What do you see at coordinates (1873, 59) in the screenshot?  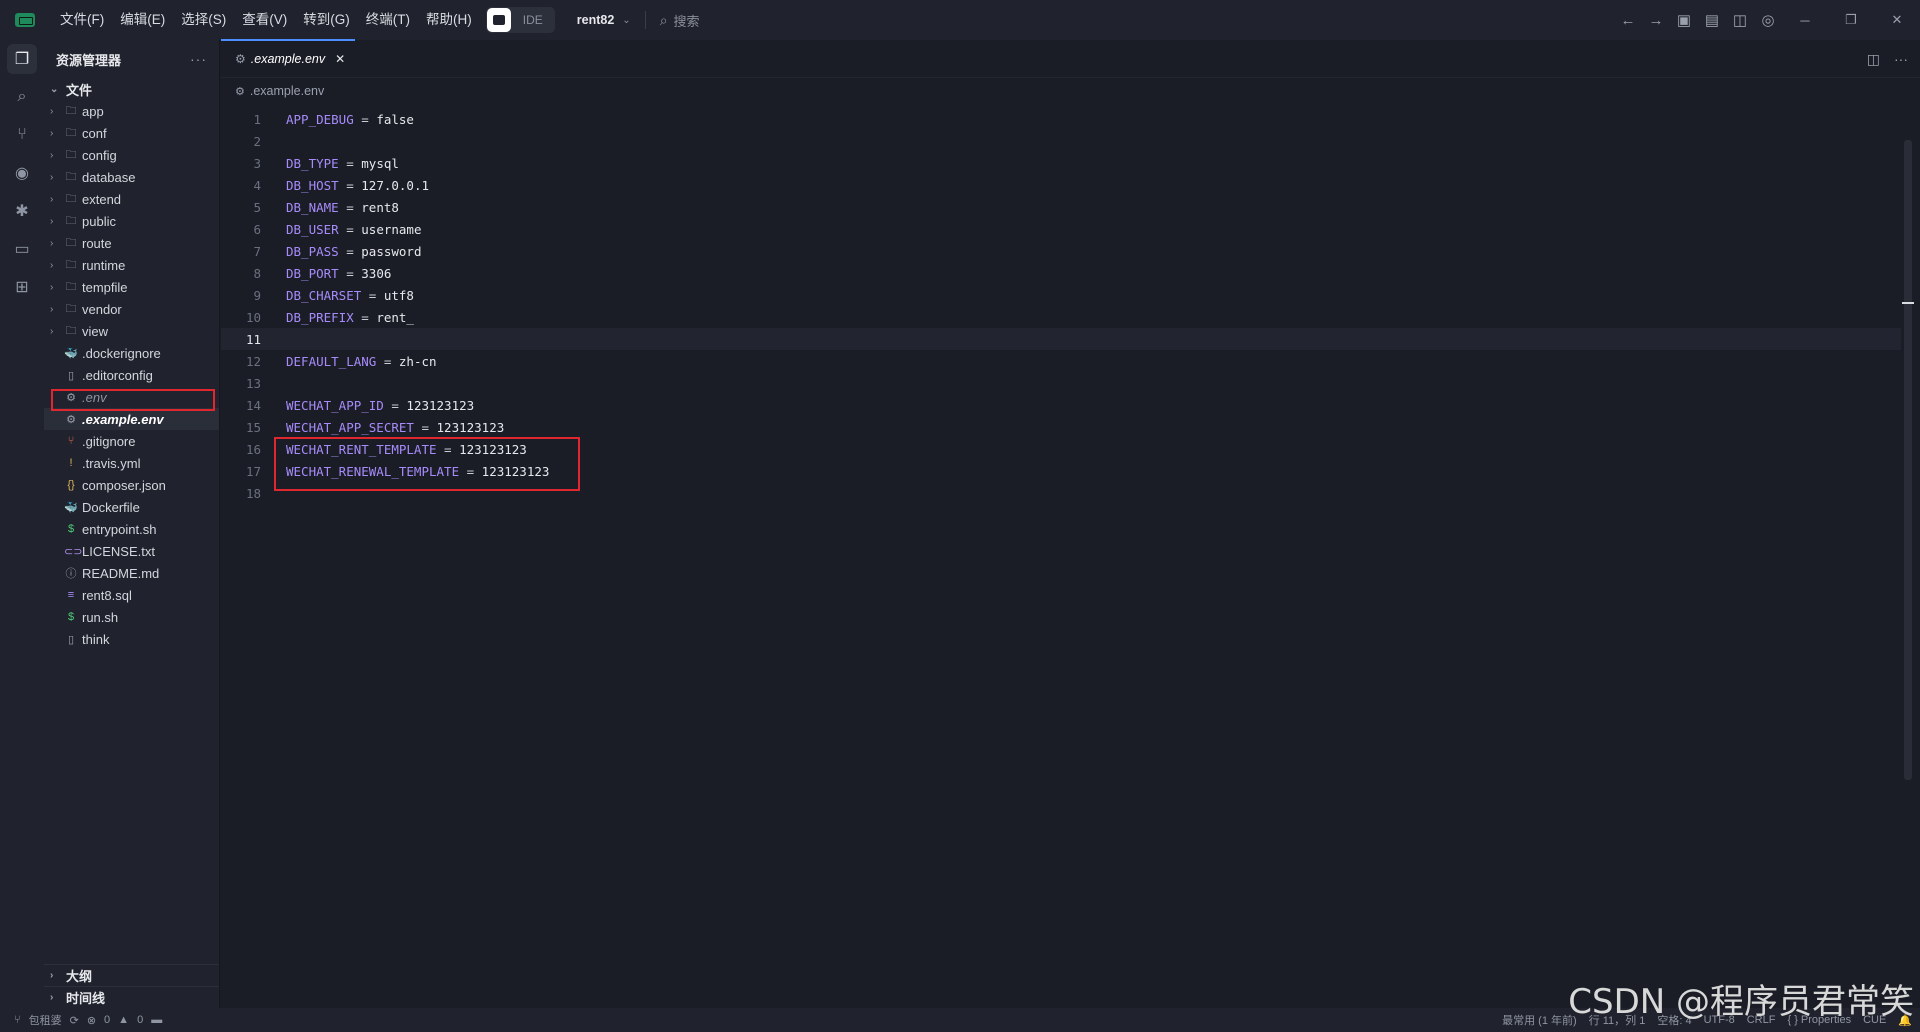 I see `split-editor-icon: ◫` at bounding box center [1873, 59].